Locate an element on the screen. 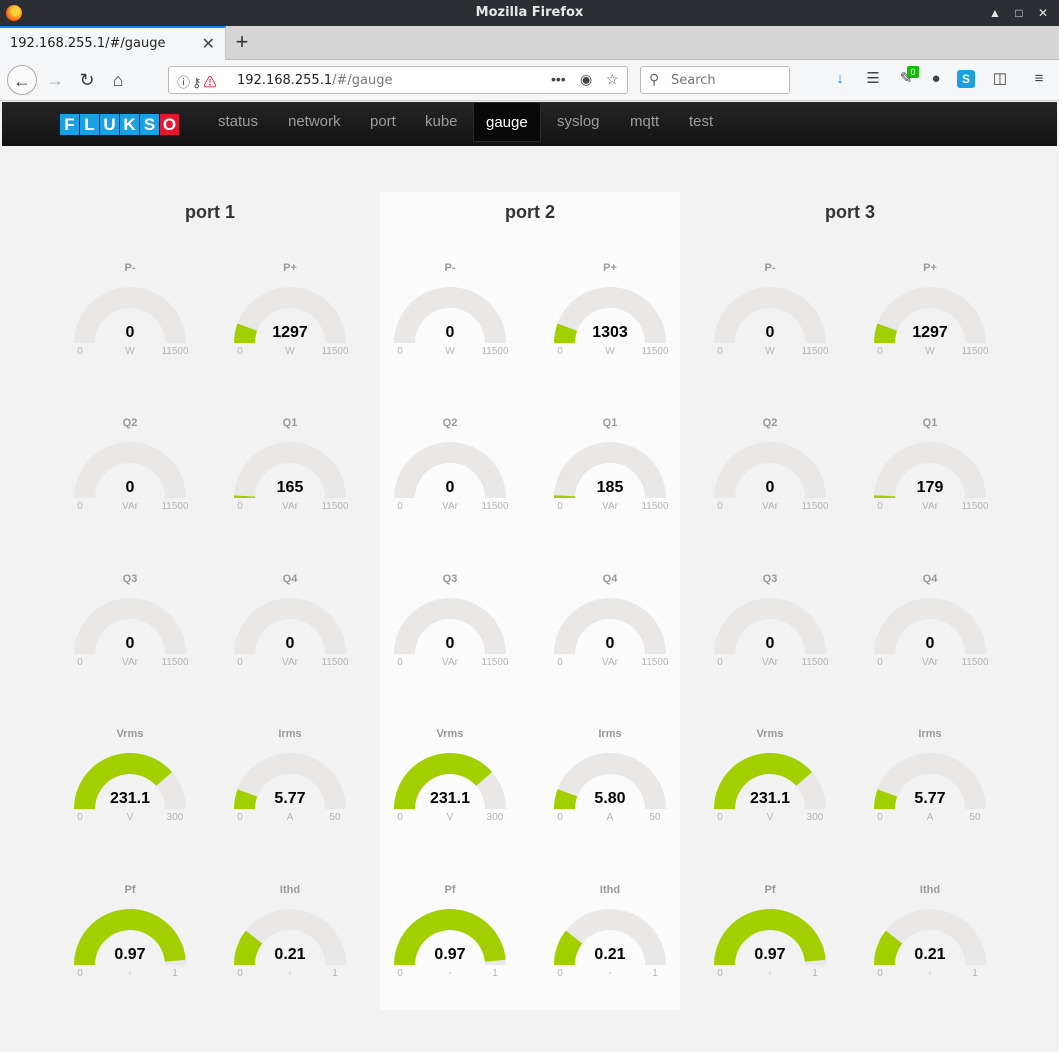 The image size is (1059, 1052). search-bar: ⚲ Search is located at coordinates (715, 80).